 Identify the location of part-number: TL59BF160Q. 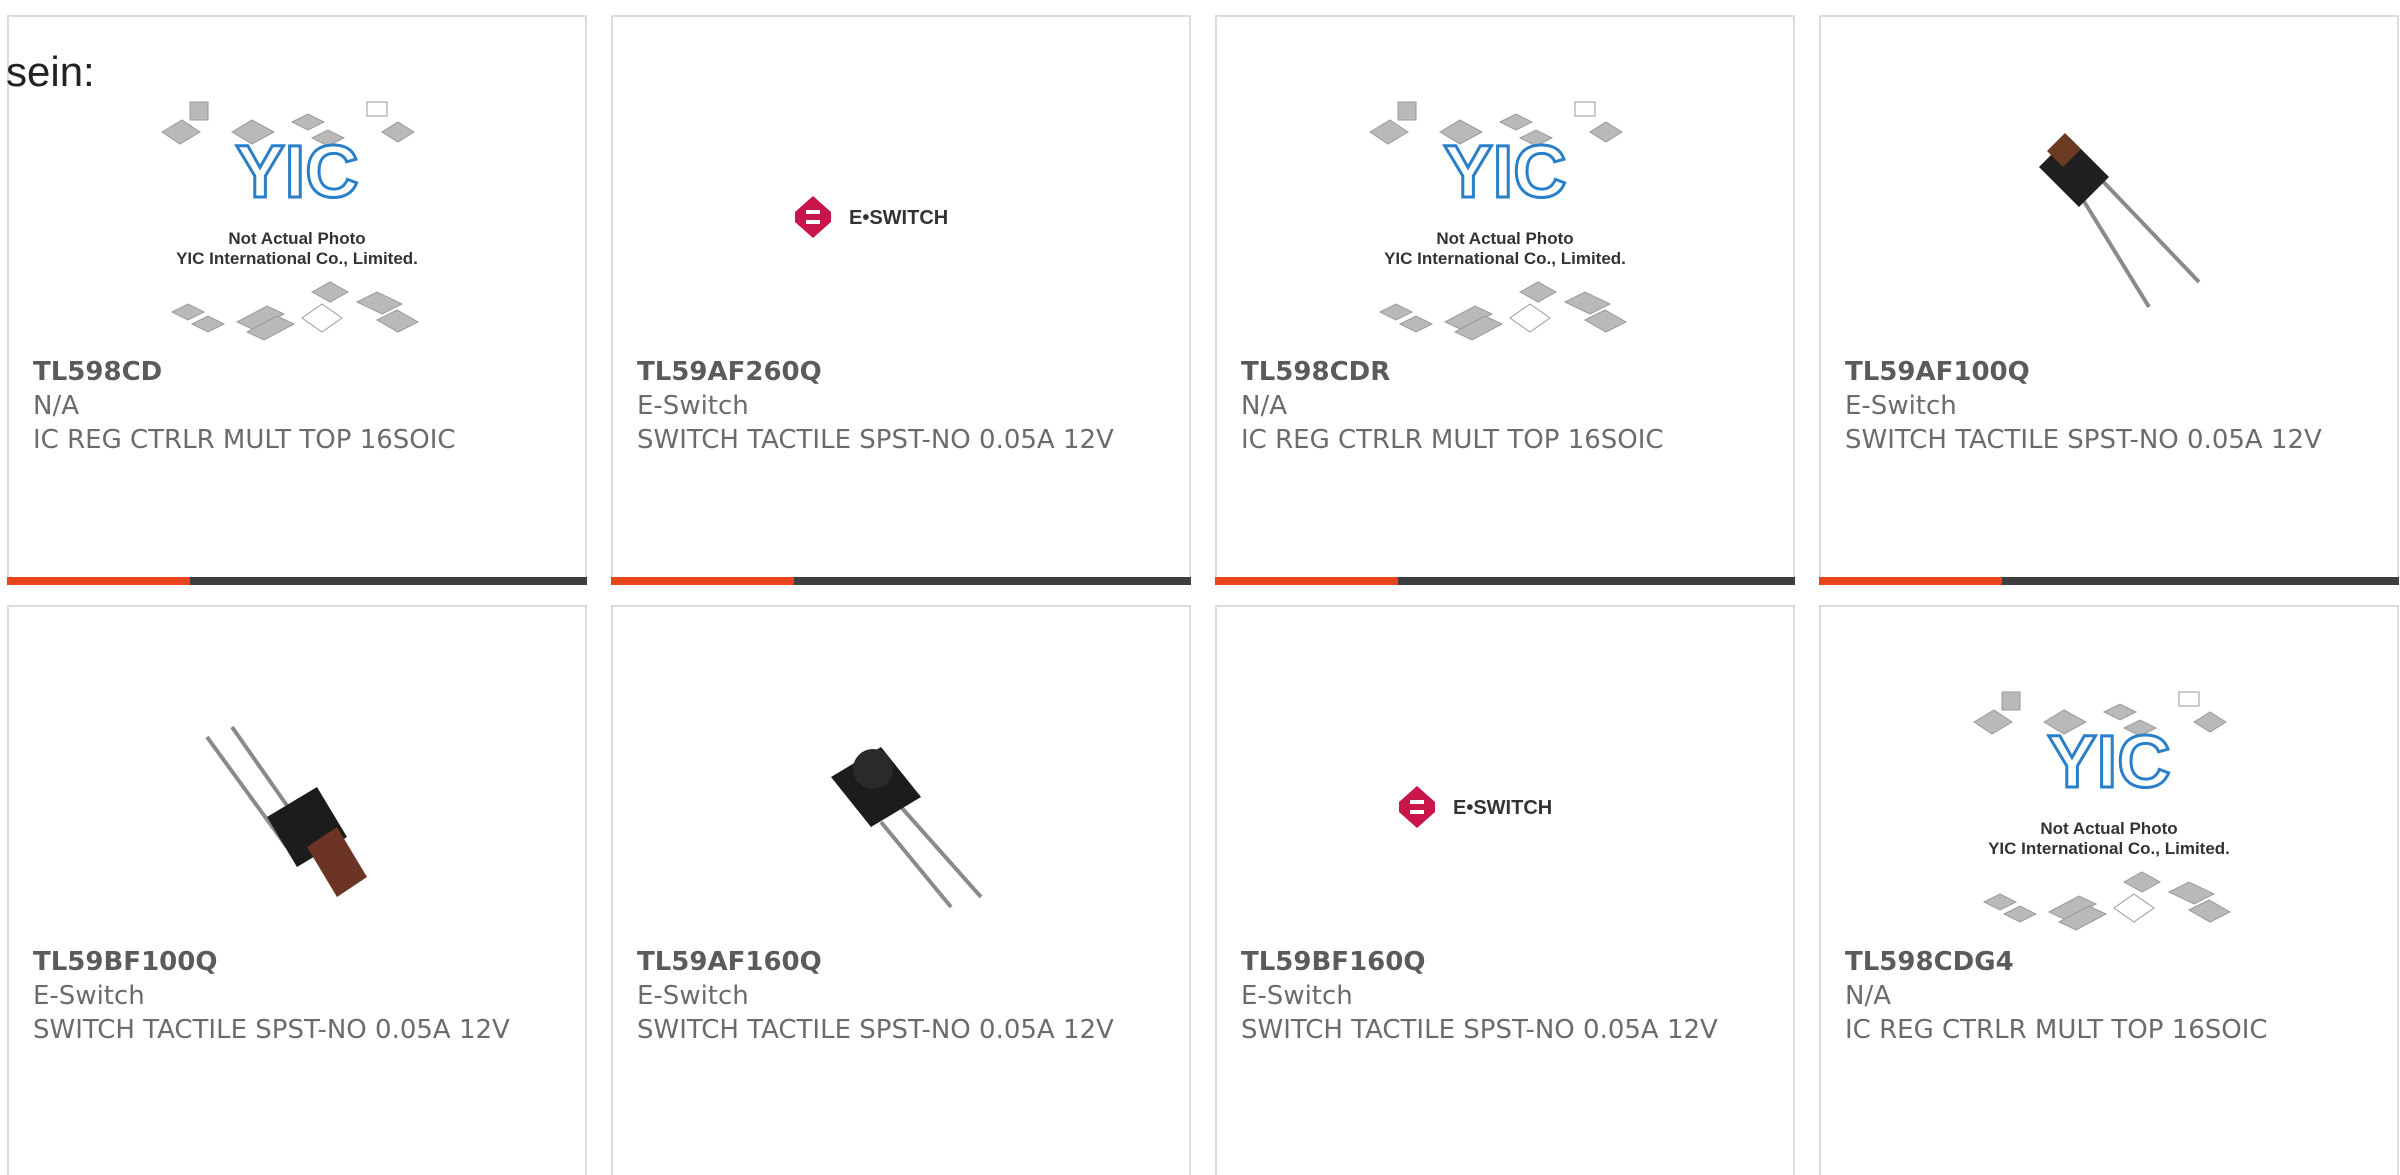
(1505, 962).